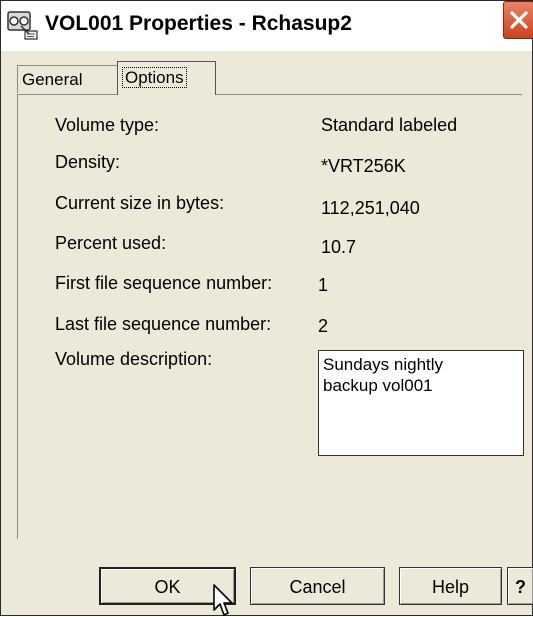 The height and width of the screenshot is (617, 533). I want to click on tab-strip: General Options, so click(266, 78).